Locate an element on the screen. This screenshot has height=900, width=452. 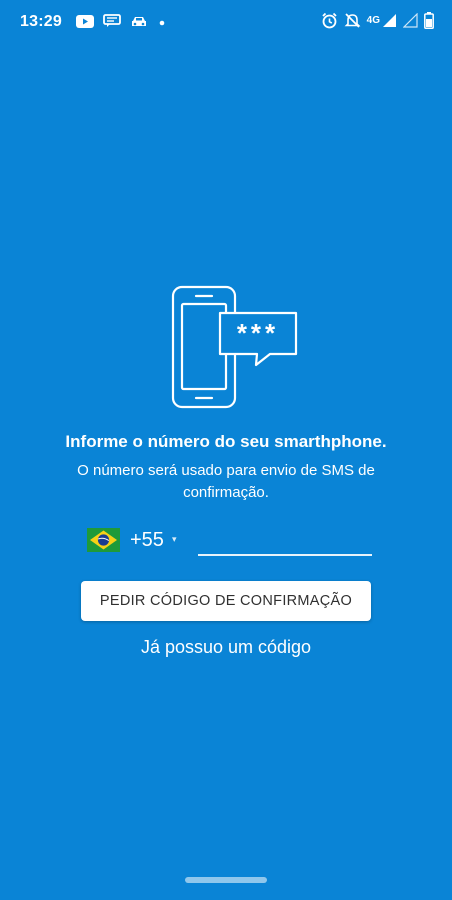
battery-icon is located at coordinates (429, 23).